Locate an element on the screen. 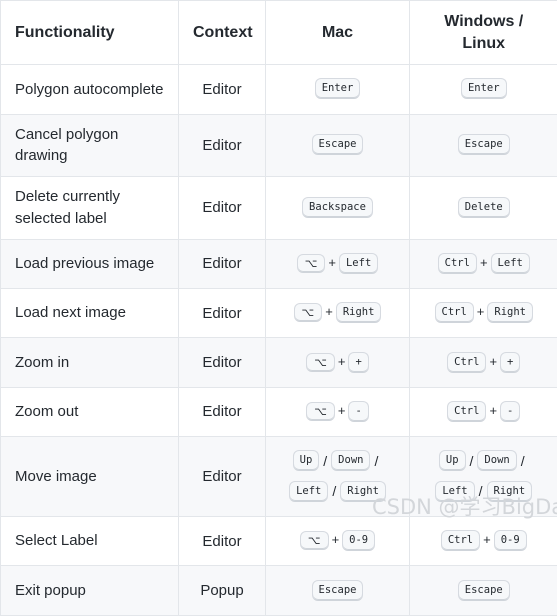 Image resolution: width=557 pixels, height=616 pixels. cell-windows-linux-shortcut: Ctrl+- is located at coordinates (483, 411).